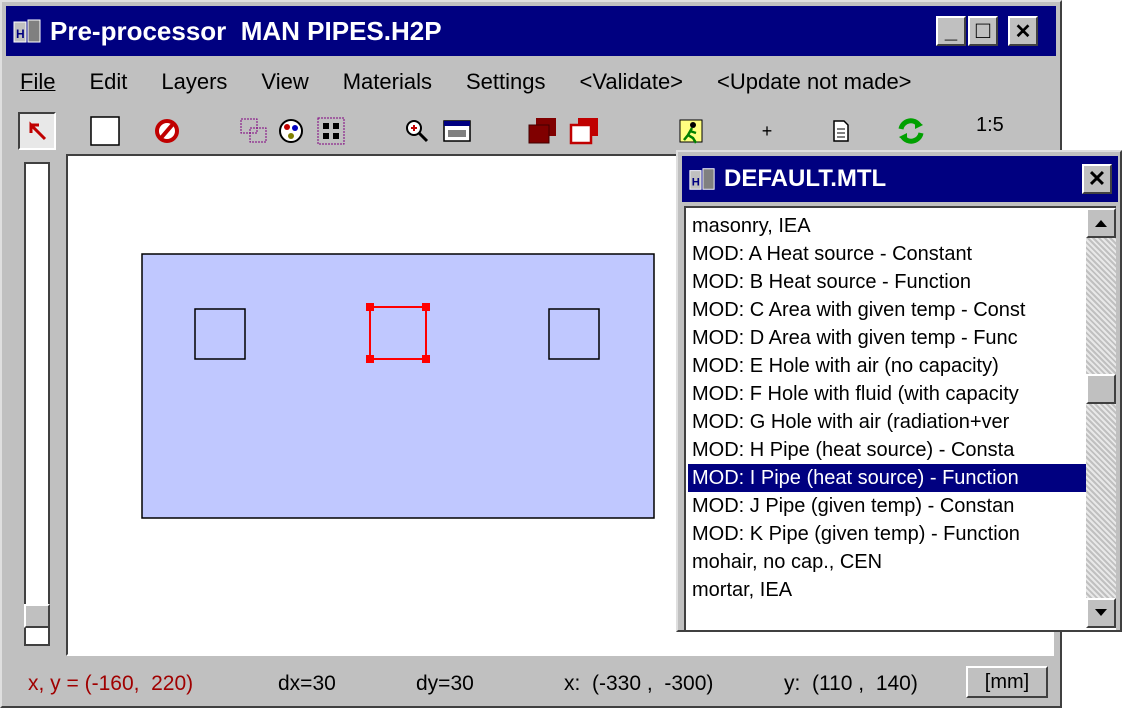  I want to click on unit-button: [mm], so click(1007, 682).